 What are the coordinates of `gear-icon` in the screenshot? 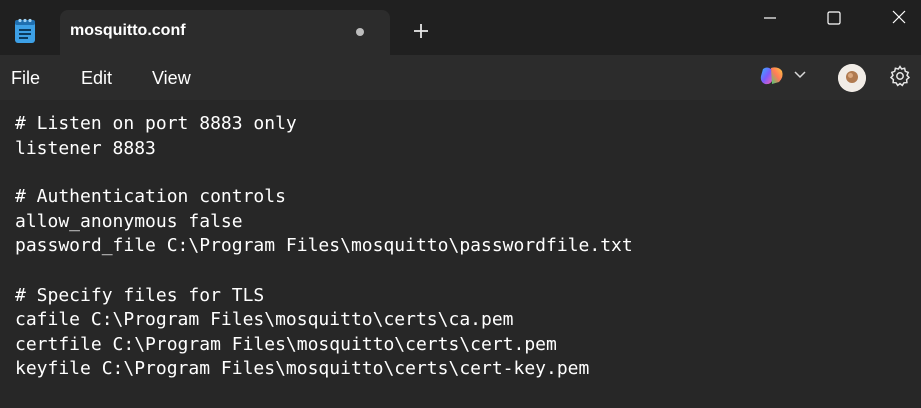 It's located at (900, 76).